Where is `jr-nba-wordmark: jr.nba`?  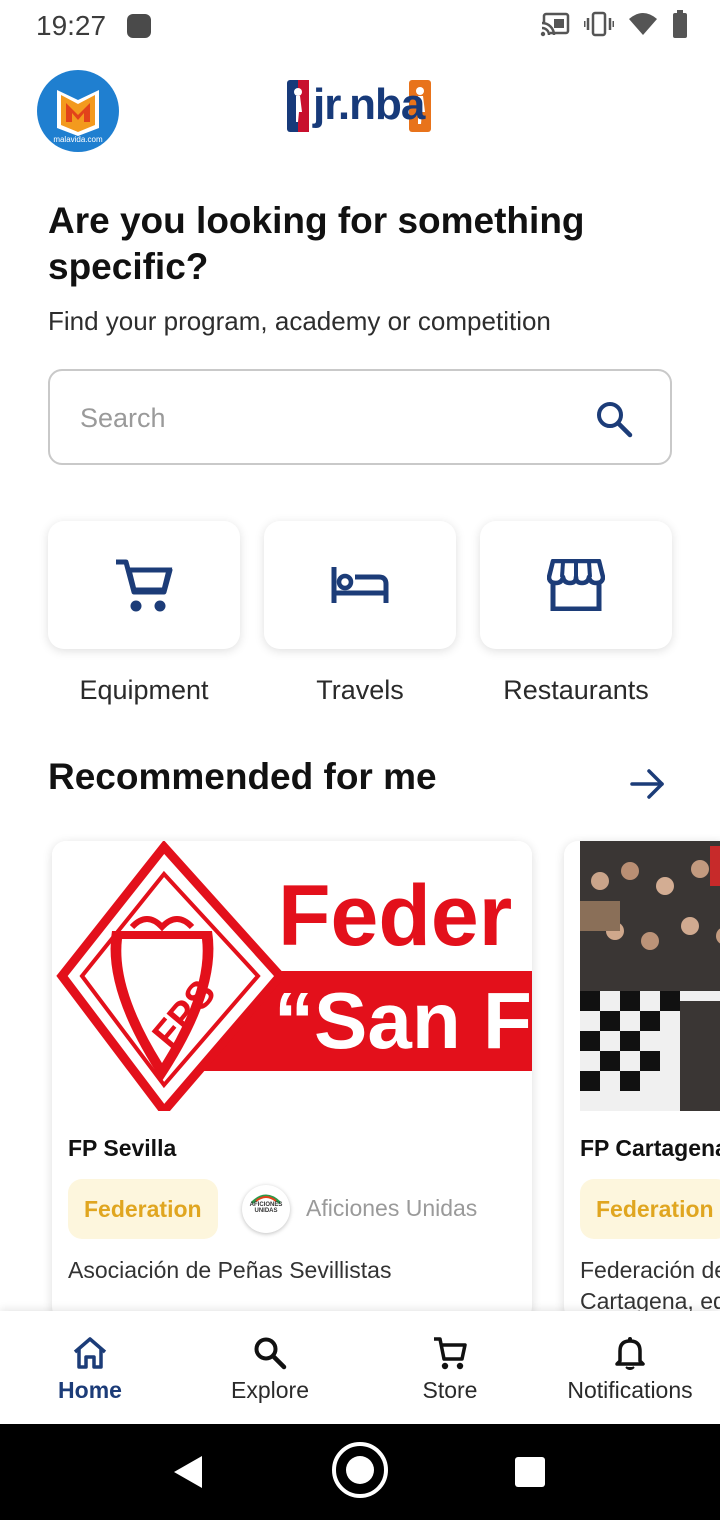 jr-nba-wordmark: jr.nba is located at coordinates (369, 104).